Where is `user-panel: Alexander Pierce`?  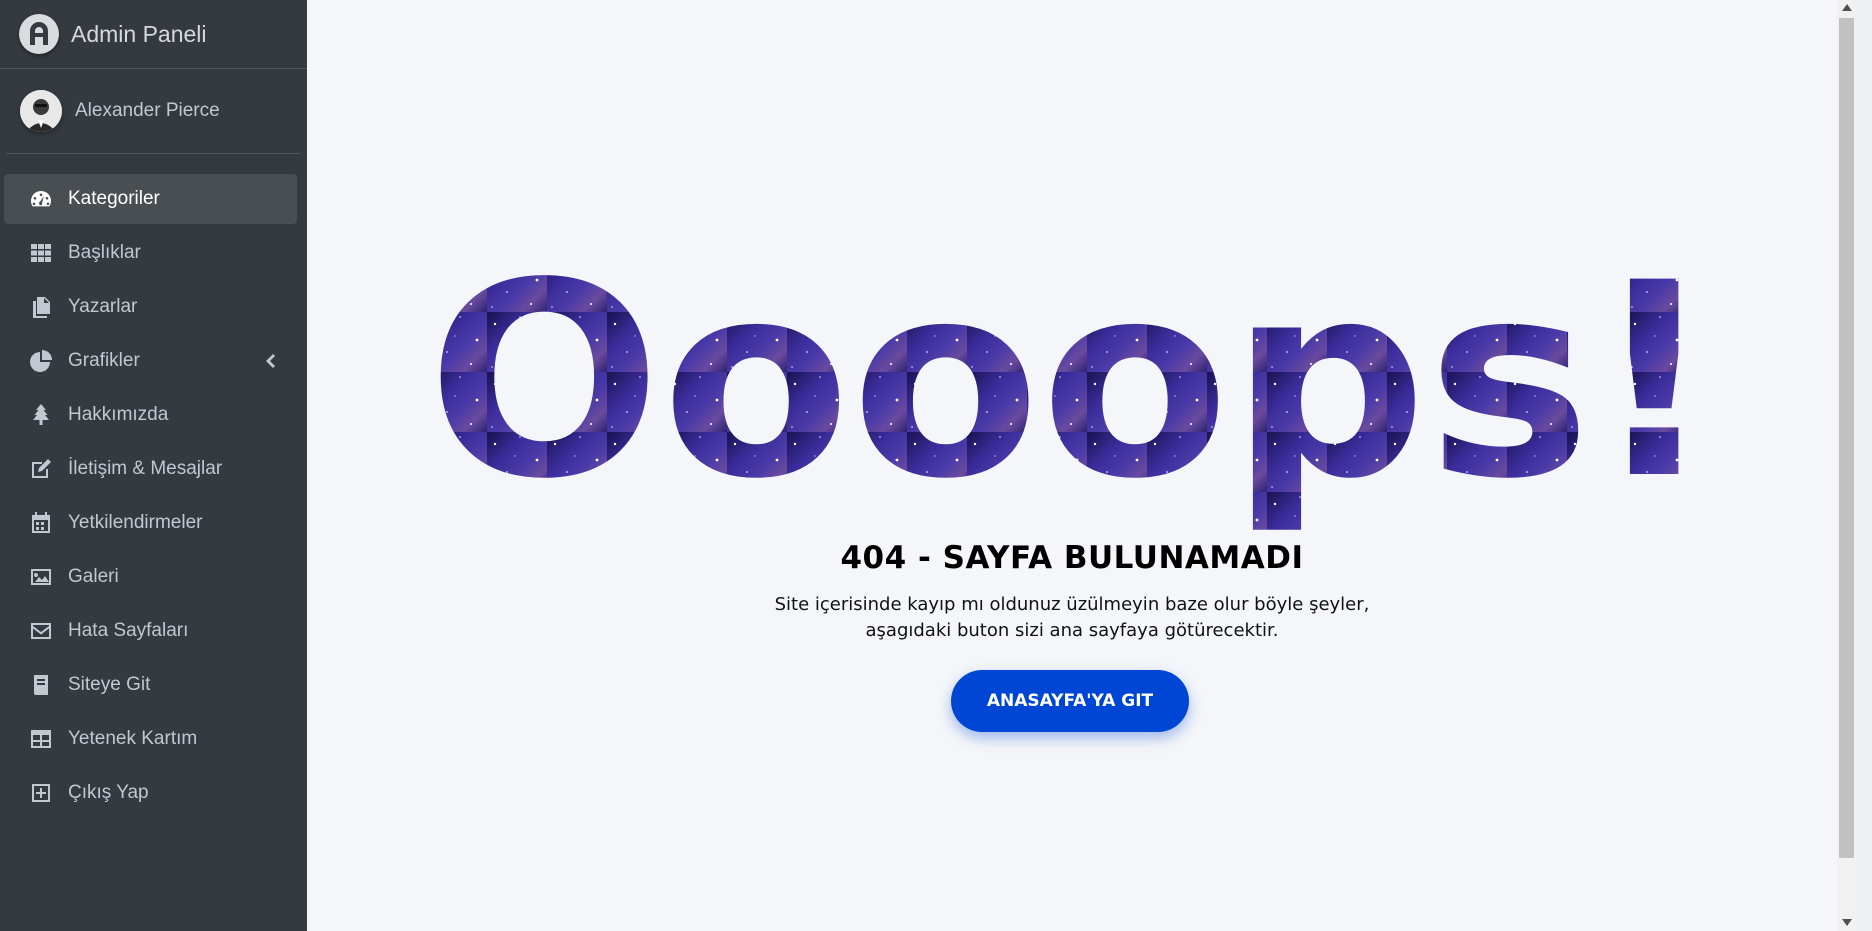
user-panel: Alexander Pierce is located at coordinates (153, 111).